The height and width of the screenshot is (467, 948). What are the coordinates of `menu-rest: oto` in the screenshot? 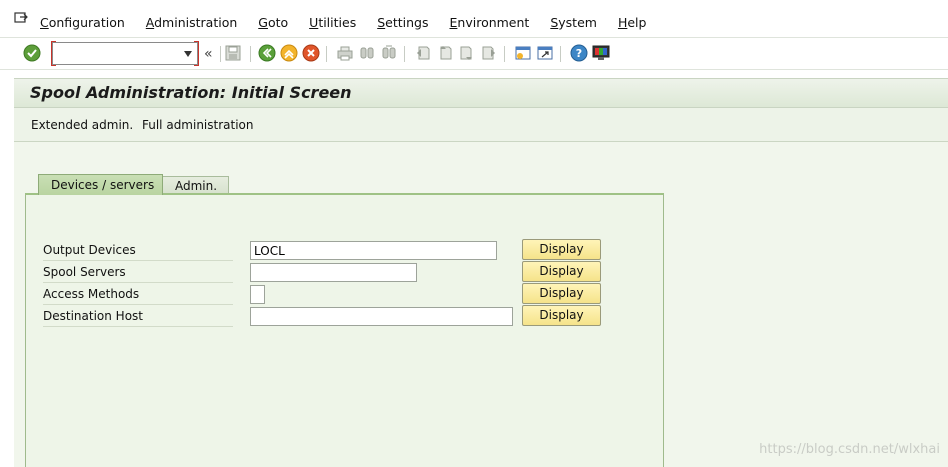 It's located at (278, 22).